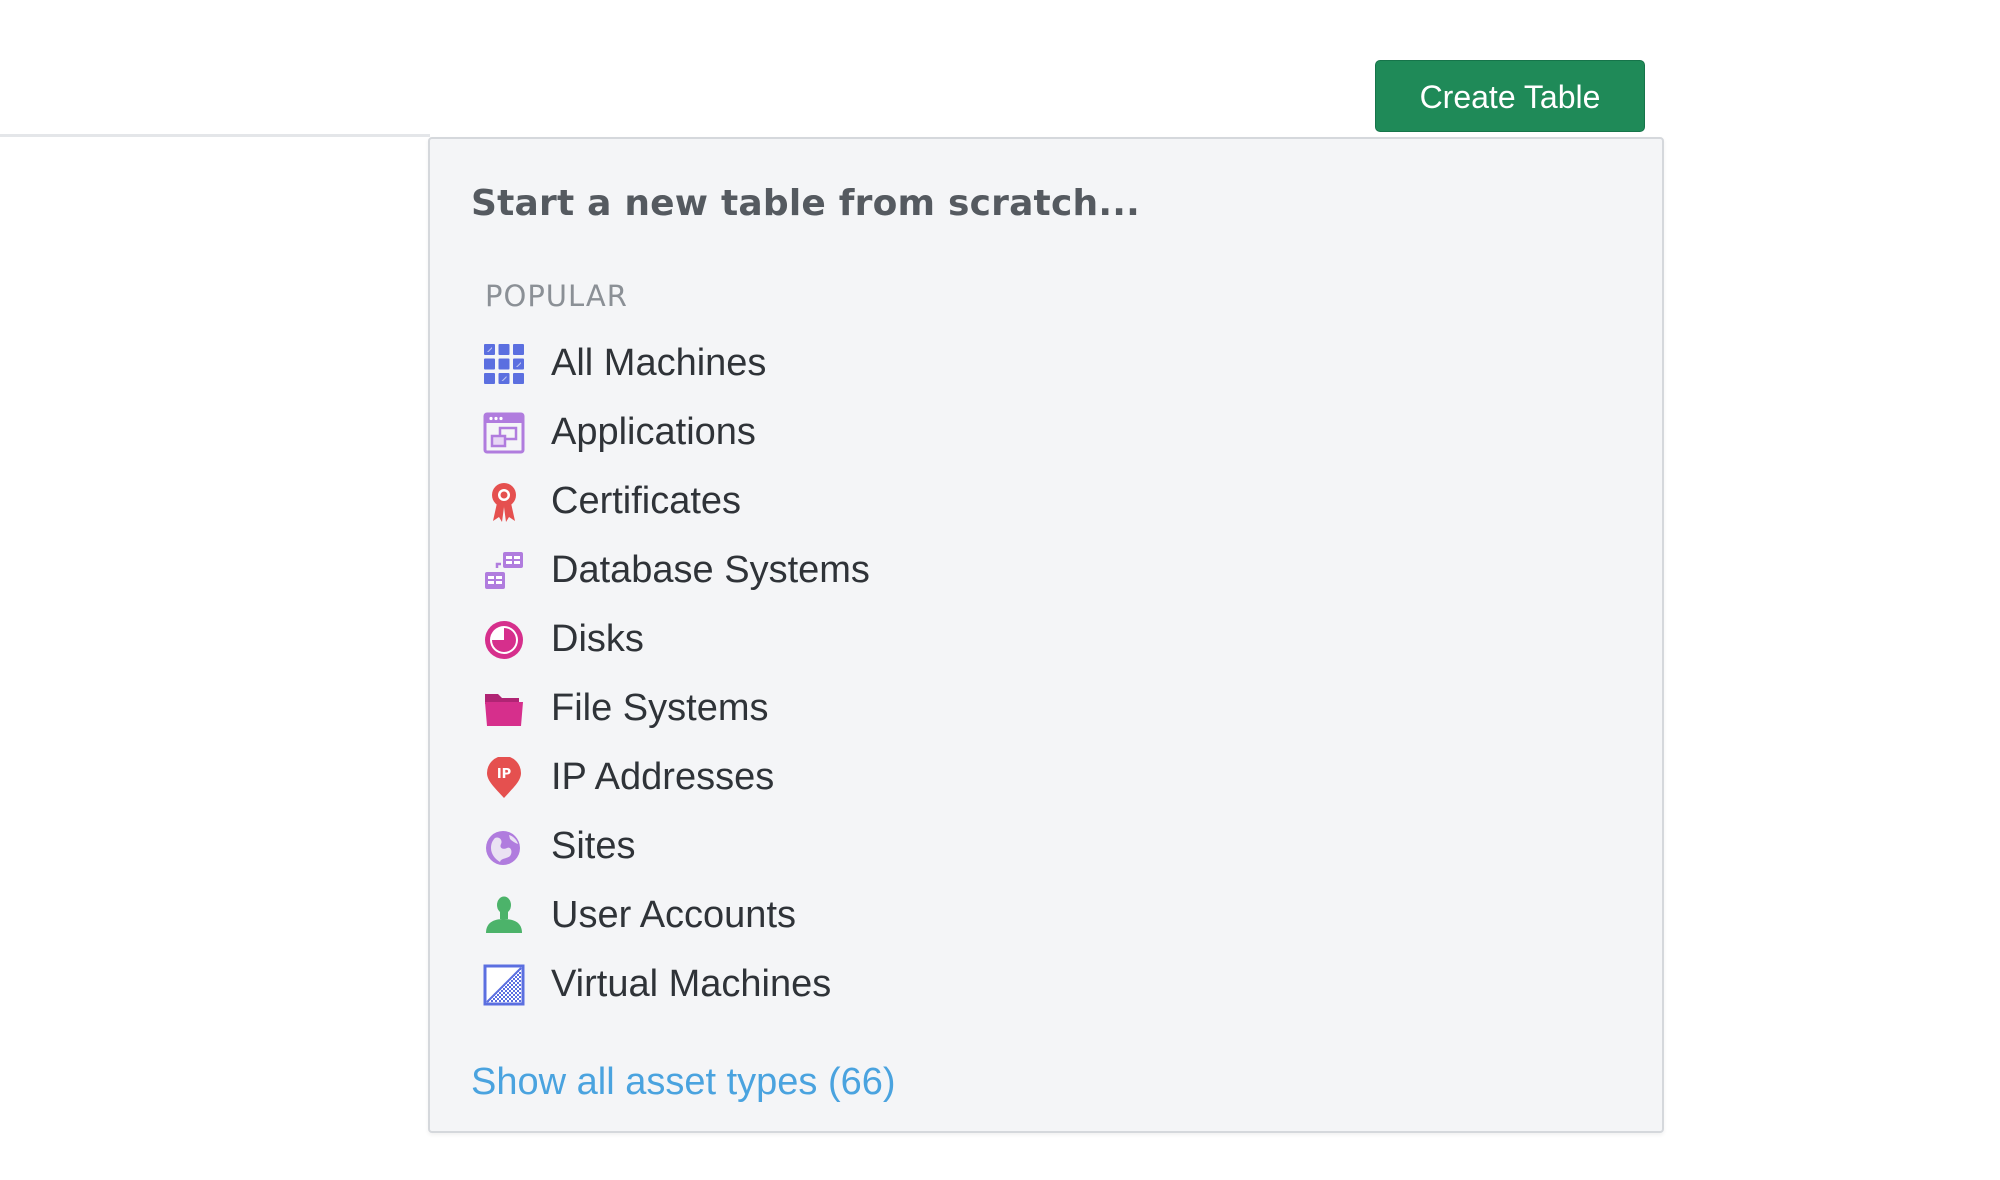 The width and height of the screenshot is (2000, 1180). What do you see at coordinates (504, 364) in the screenshot?
I see `grid-icon` at bounding box center [504, 364].